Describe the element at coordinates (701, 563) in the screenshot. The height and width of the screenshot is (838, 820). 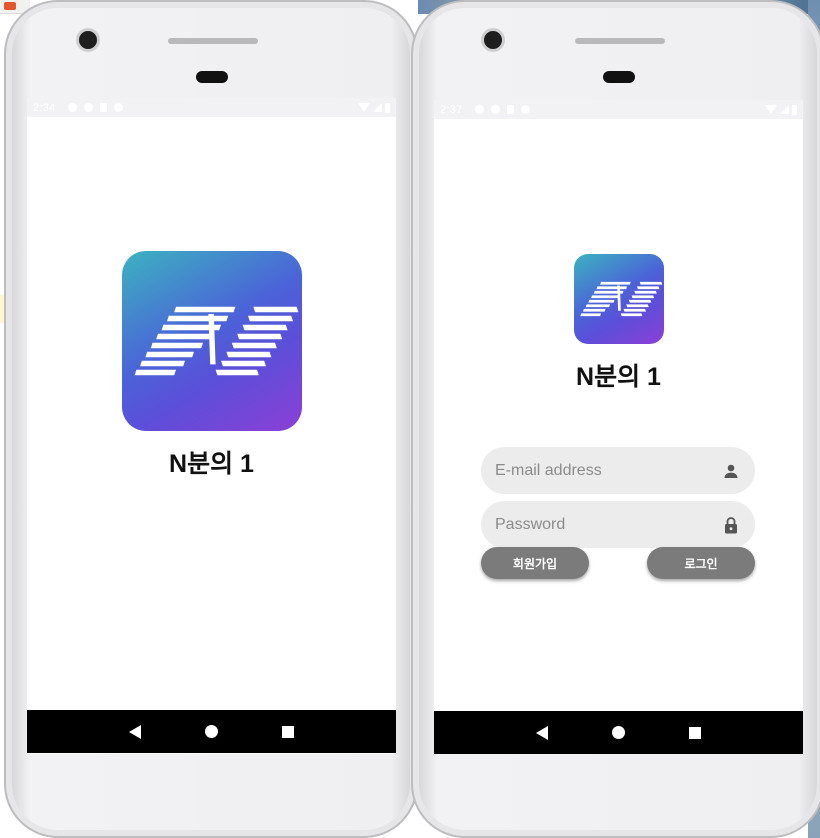
I see `login-button: 로그인` at that location.